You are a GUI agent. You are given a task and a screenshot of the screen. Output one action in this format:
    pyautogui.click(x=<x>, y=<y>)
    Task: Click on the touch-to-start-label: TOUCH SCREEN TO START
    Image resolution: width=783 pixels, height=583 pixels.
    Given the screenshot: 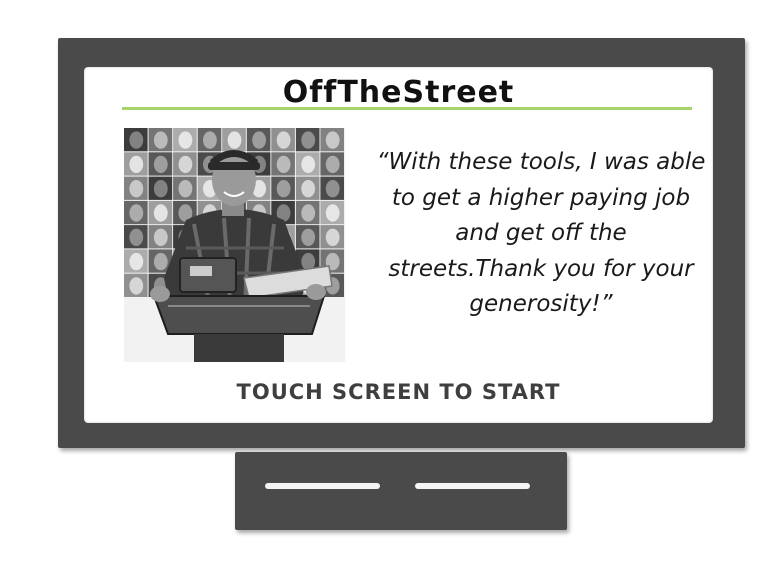 What is the action you would take?
    pyautogui.click(x=398, y=392)
    